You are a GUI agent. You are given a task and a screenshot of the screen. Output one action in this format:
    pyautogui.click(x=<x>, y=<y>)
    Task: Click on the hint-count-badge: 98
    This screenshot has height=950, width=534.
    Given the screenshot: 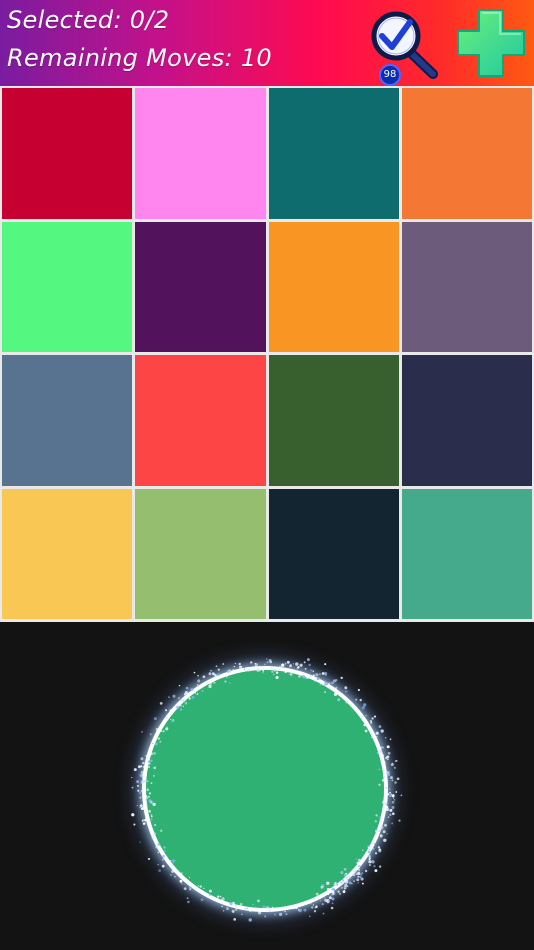 What is the action you would take?
    pyautogui.click(x=390, y=75)
    